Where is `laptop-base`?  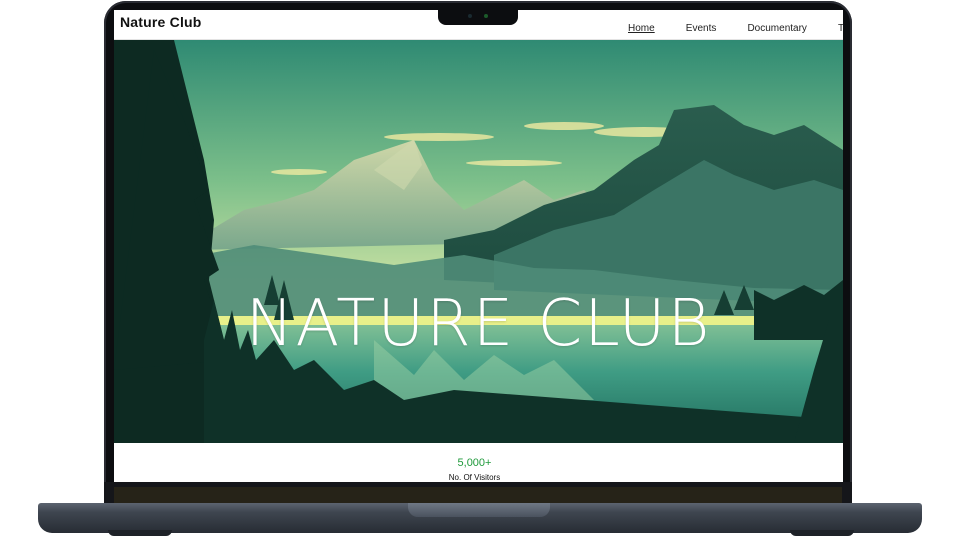
laptop-base is located at coordinates (480, 518).